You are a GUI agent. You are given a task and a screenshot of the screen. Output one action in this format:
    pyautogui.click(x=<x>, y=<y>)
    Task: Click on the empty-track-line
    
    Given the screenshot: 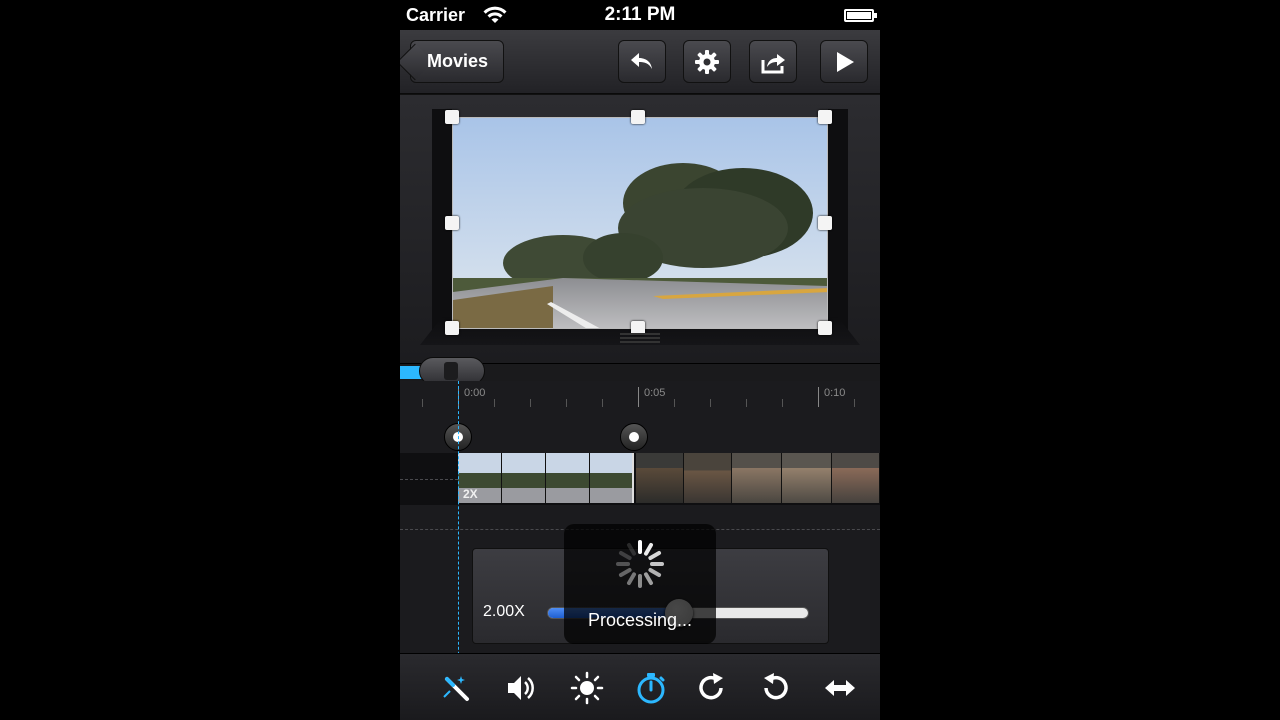 What is the action you would take?
    pyautogui.click(x=429, y=479)
    